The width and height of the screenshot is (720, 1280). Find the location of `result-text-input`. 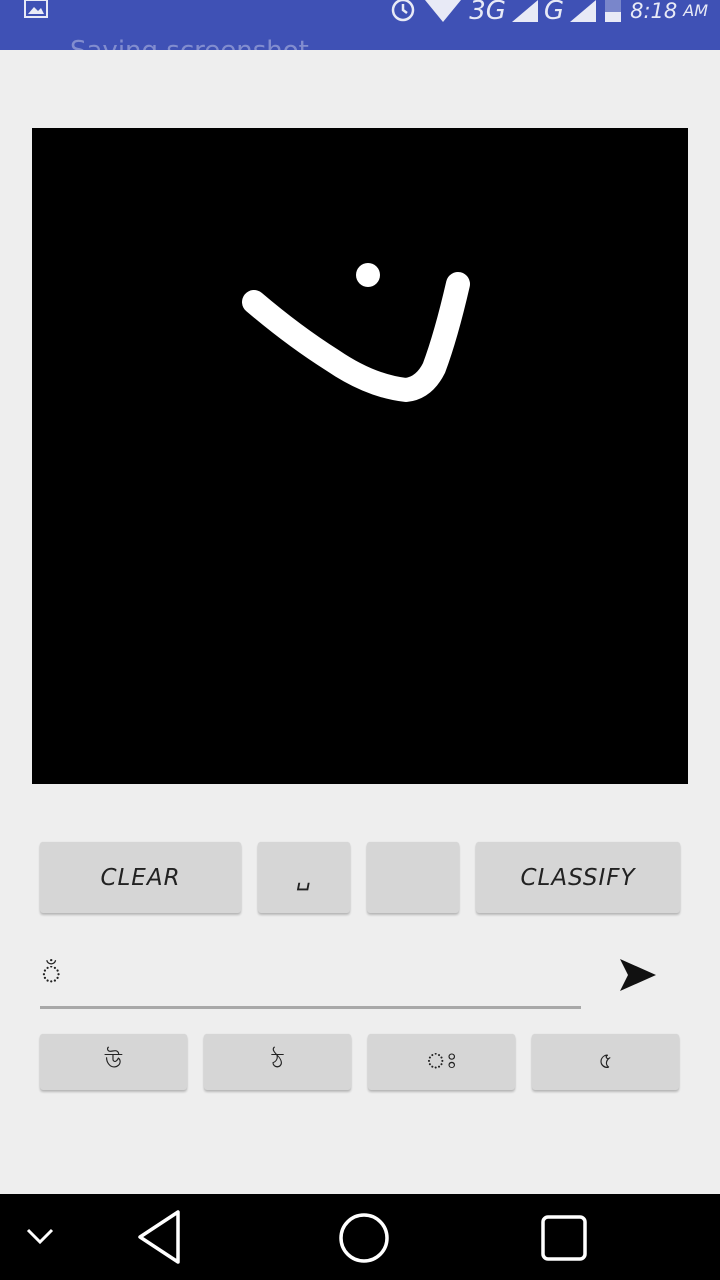

result-text-input is located at coordinates (310, 976).